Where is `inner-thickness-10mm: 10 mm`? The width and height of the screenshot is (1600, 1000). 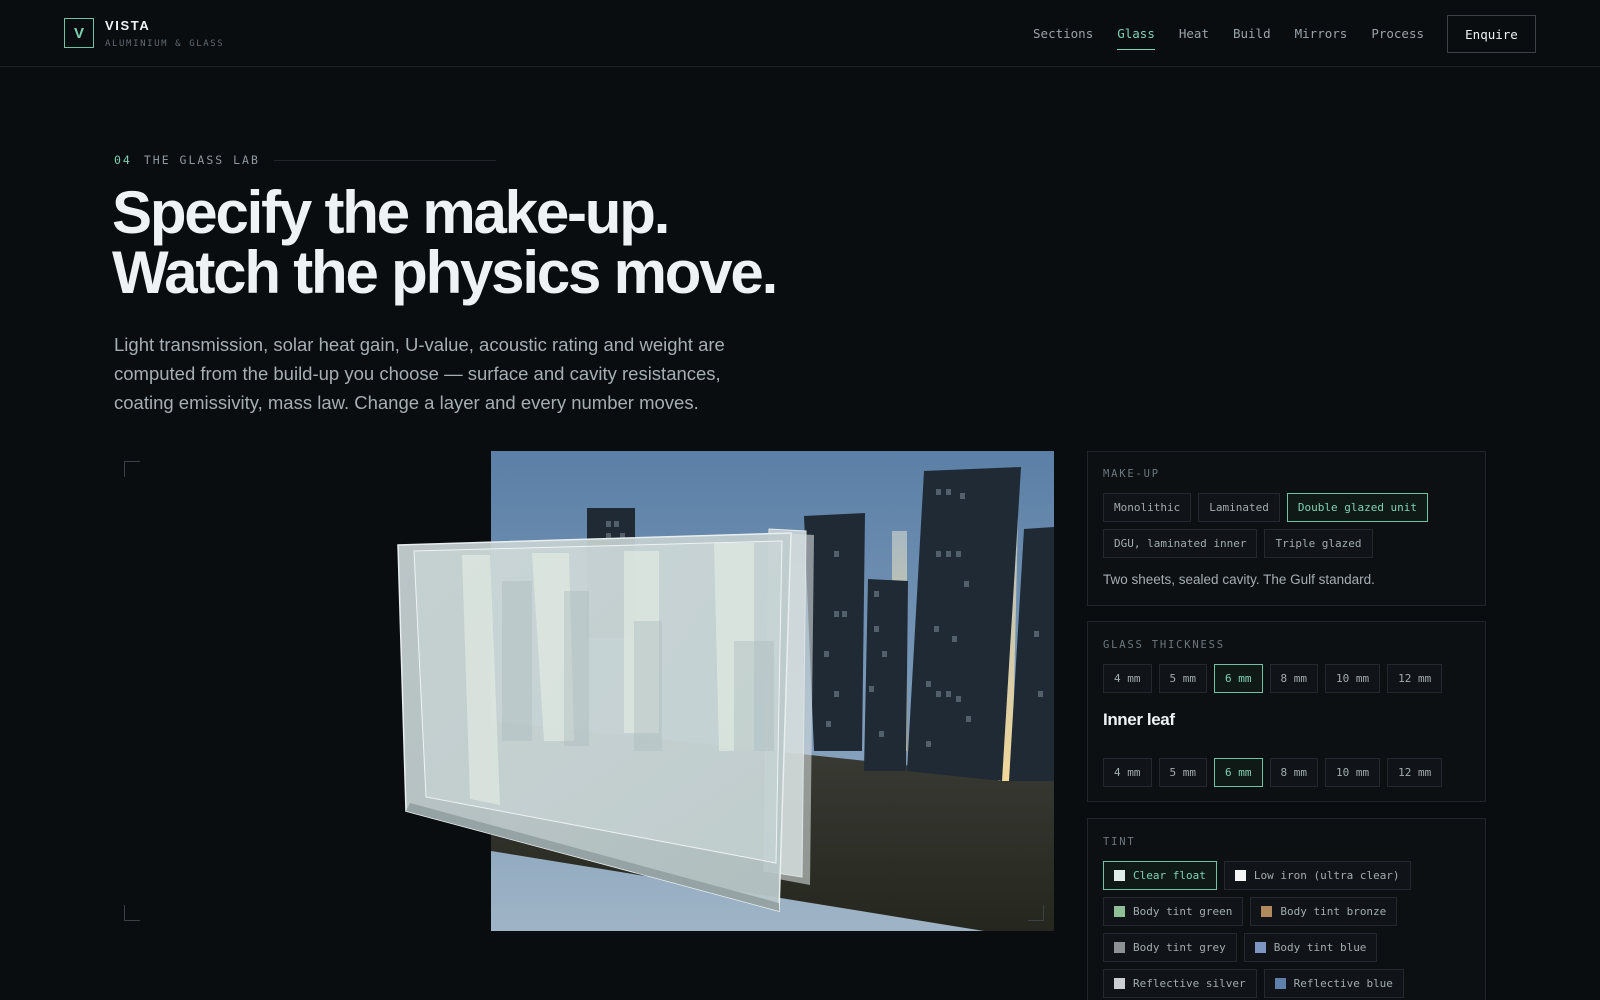
inner-thickness-10mm: 10 mm is located at coordinates (1353, 772).